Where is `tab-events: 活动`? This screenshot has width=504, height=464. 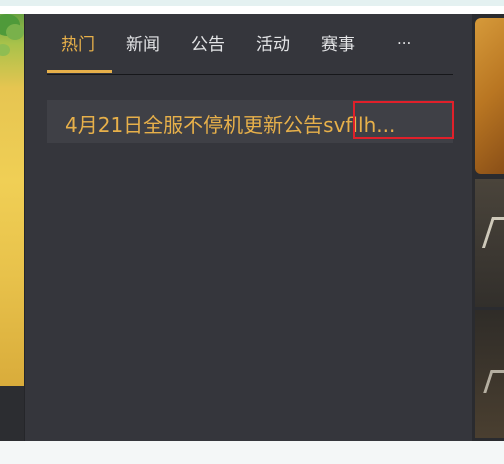
tab-events: 活动 is located at coordinates (273, 52).